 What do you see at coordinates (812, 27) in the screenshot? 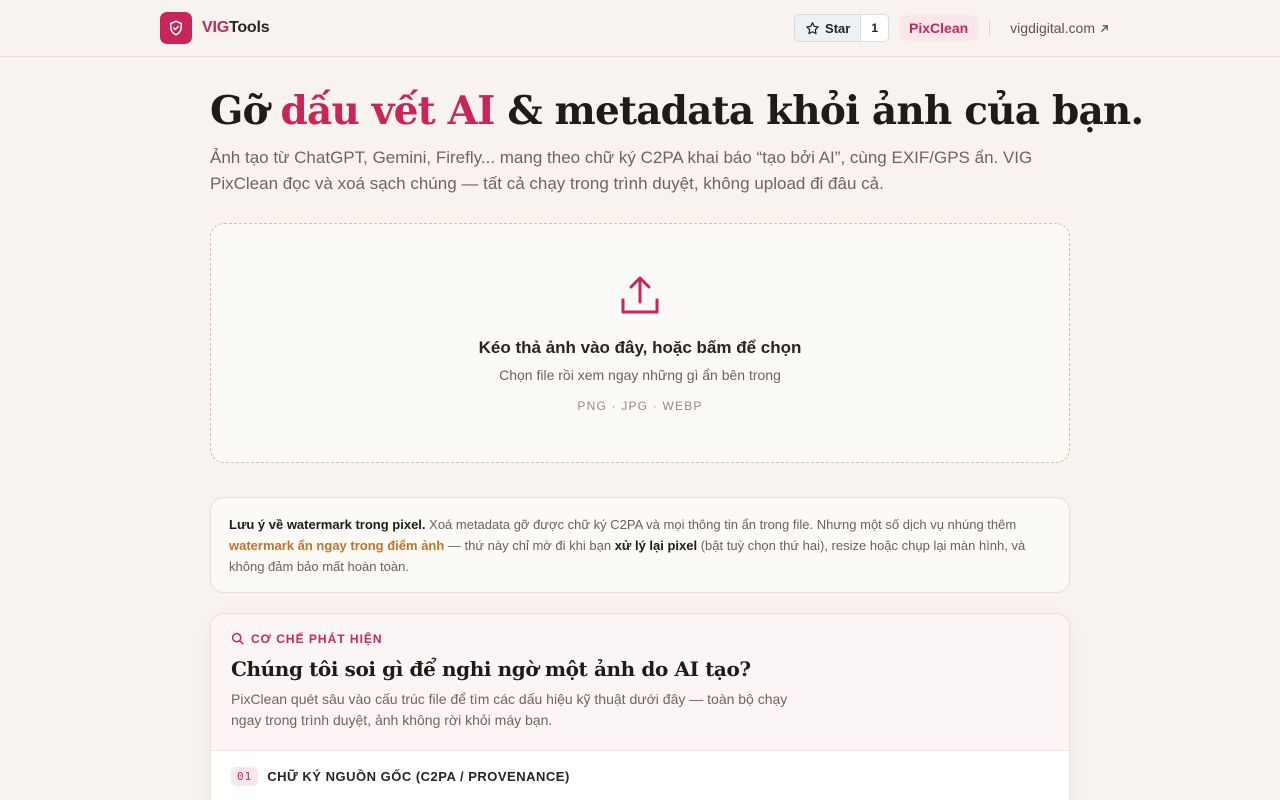
I see `star-icon` at bounding box center [812, 27].